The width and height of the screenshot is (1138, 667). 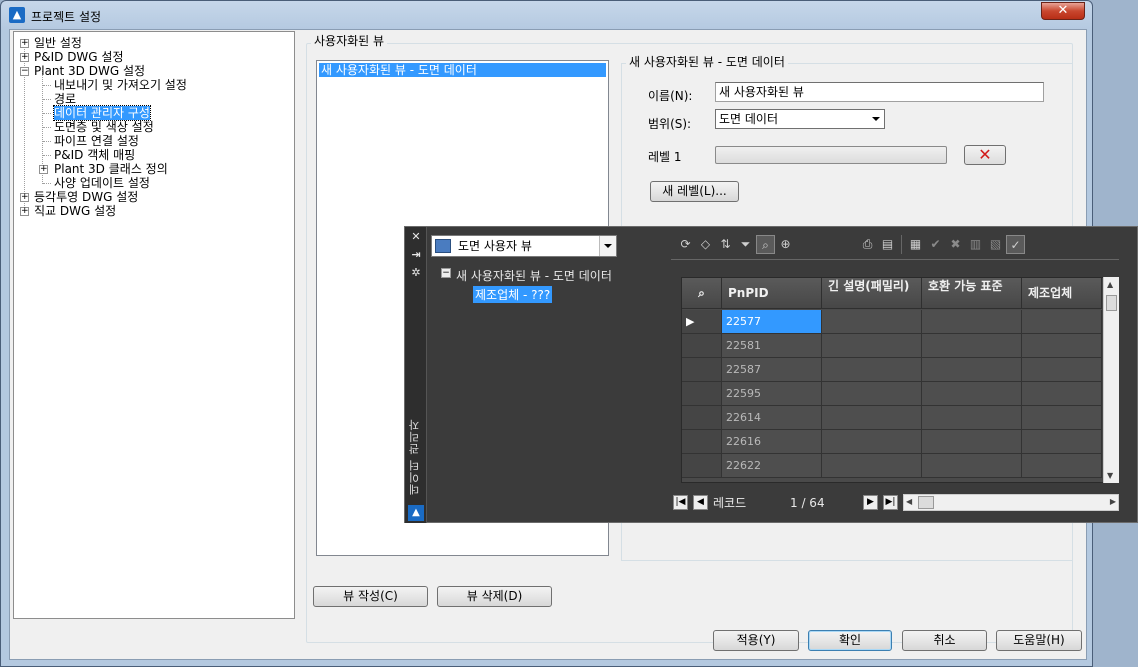 What do you see at coordinates (104, 127) in the screenshot?
I see `tree-item-layer-color: 도면층 및 색상 설정` at bounding box center [104, 127].